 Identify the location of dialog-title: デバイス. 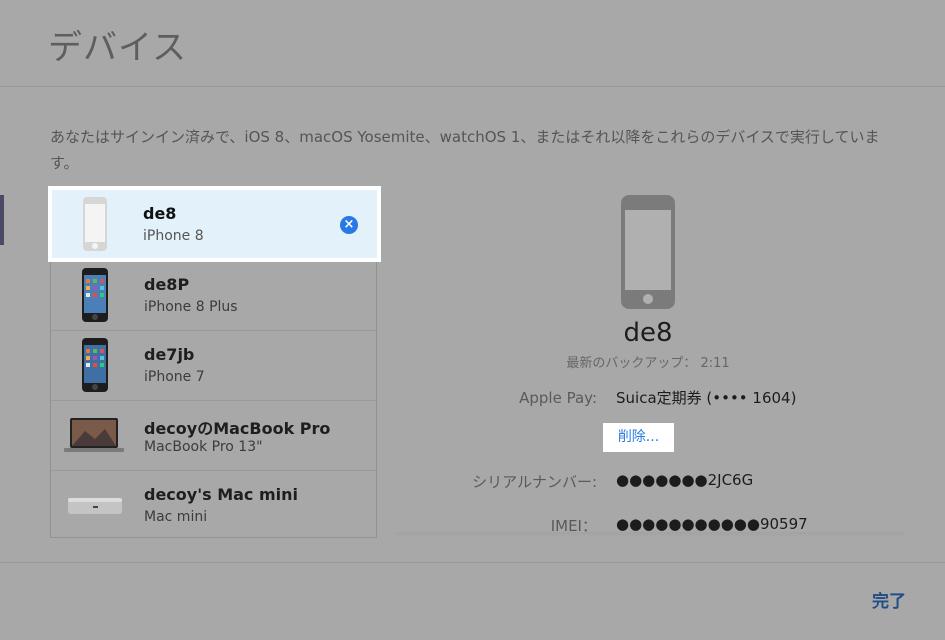
(117, 48).